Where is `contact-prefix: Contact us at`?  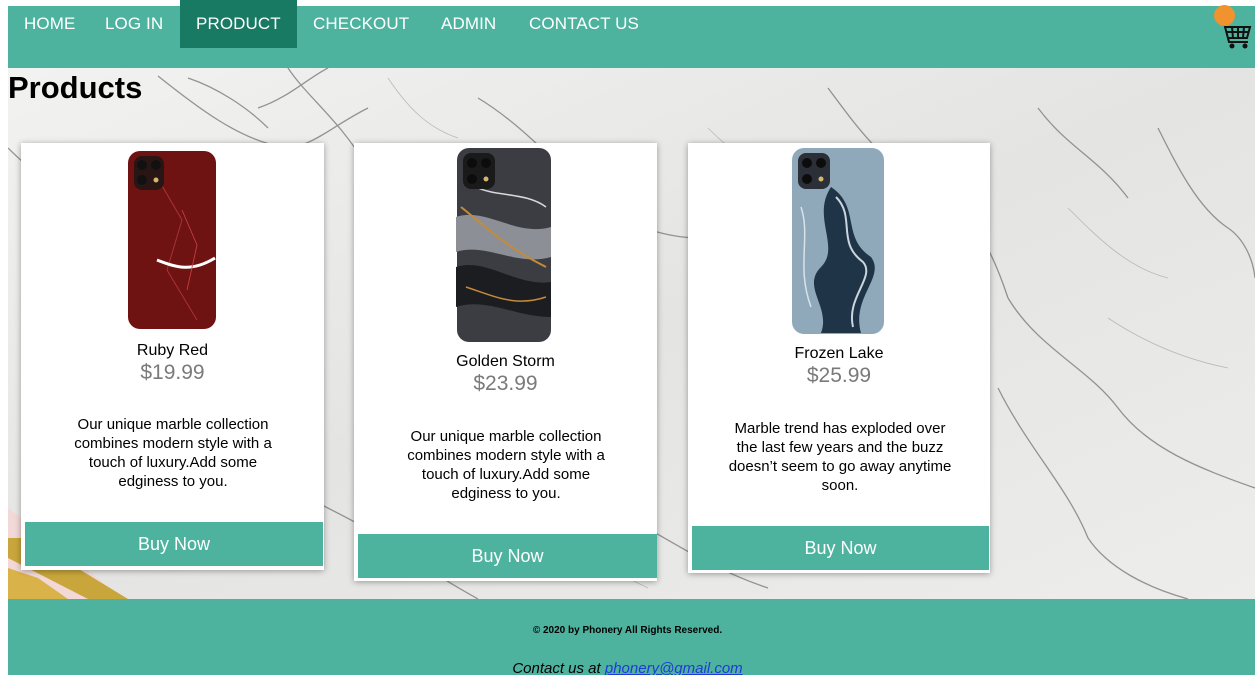 contact-prefix: Contact us at is located at coordinates (558, 667).